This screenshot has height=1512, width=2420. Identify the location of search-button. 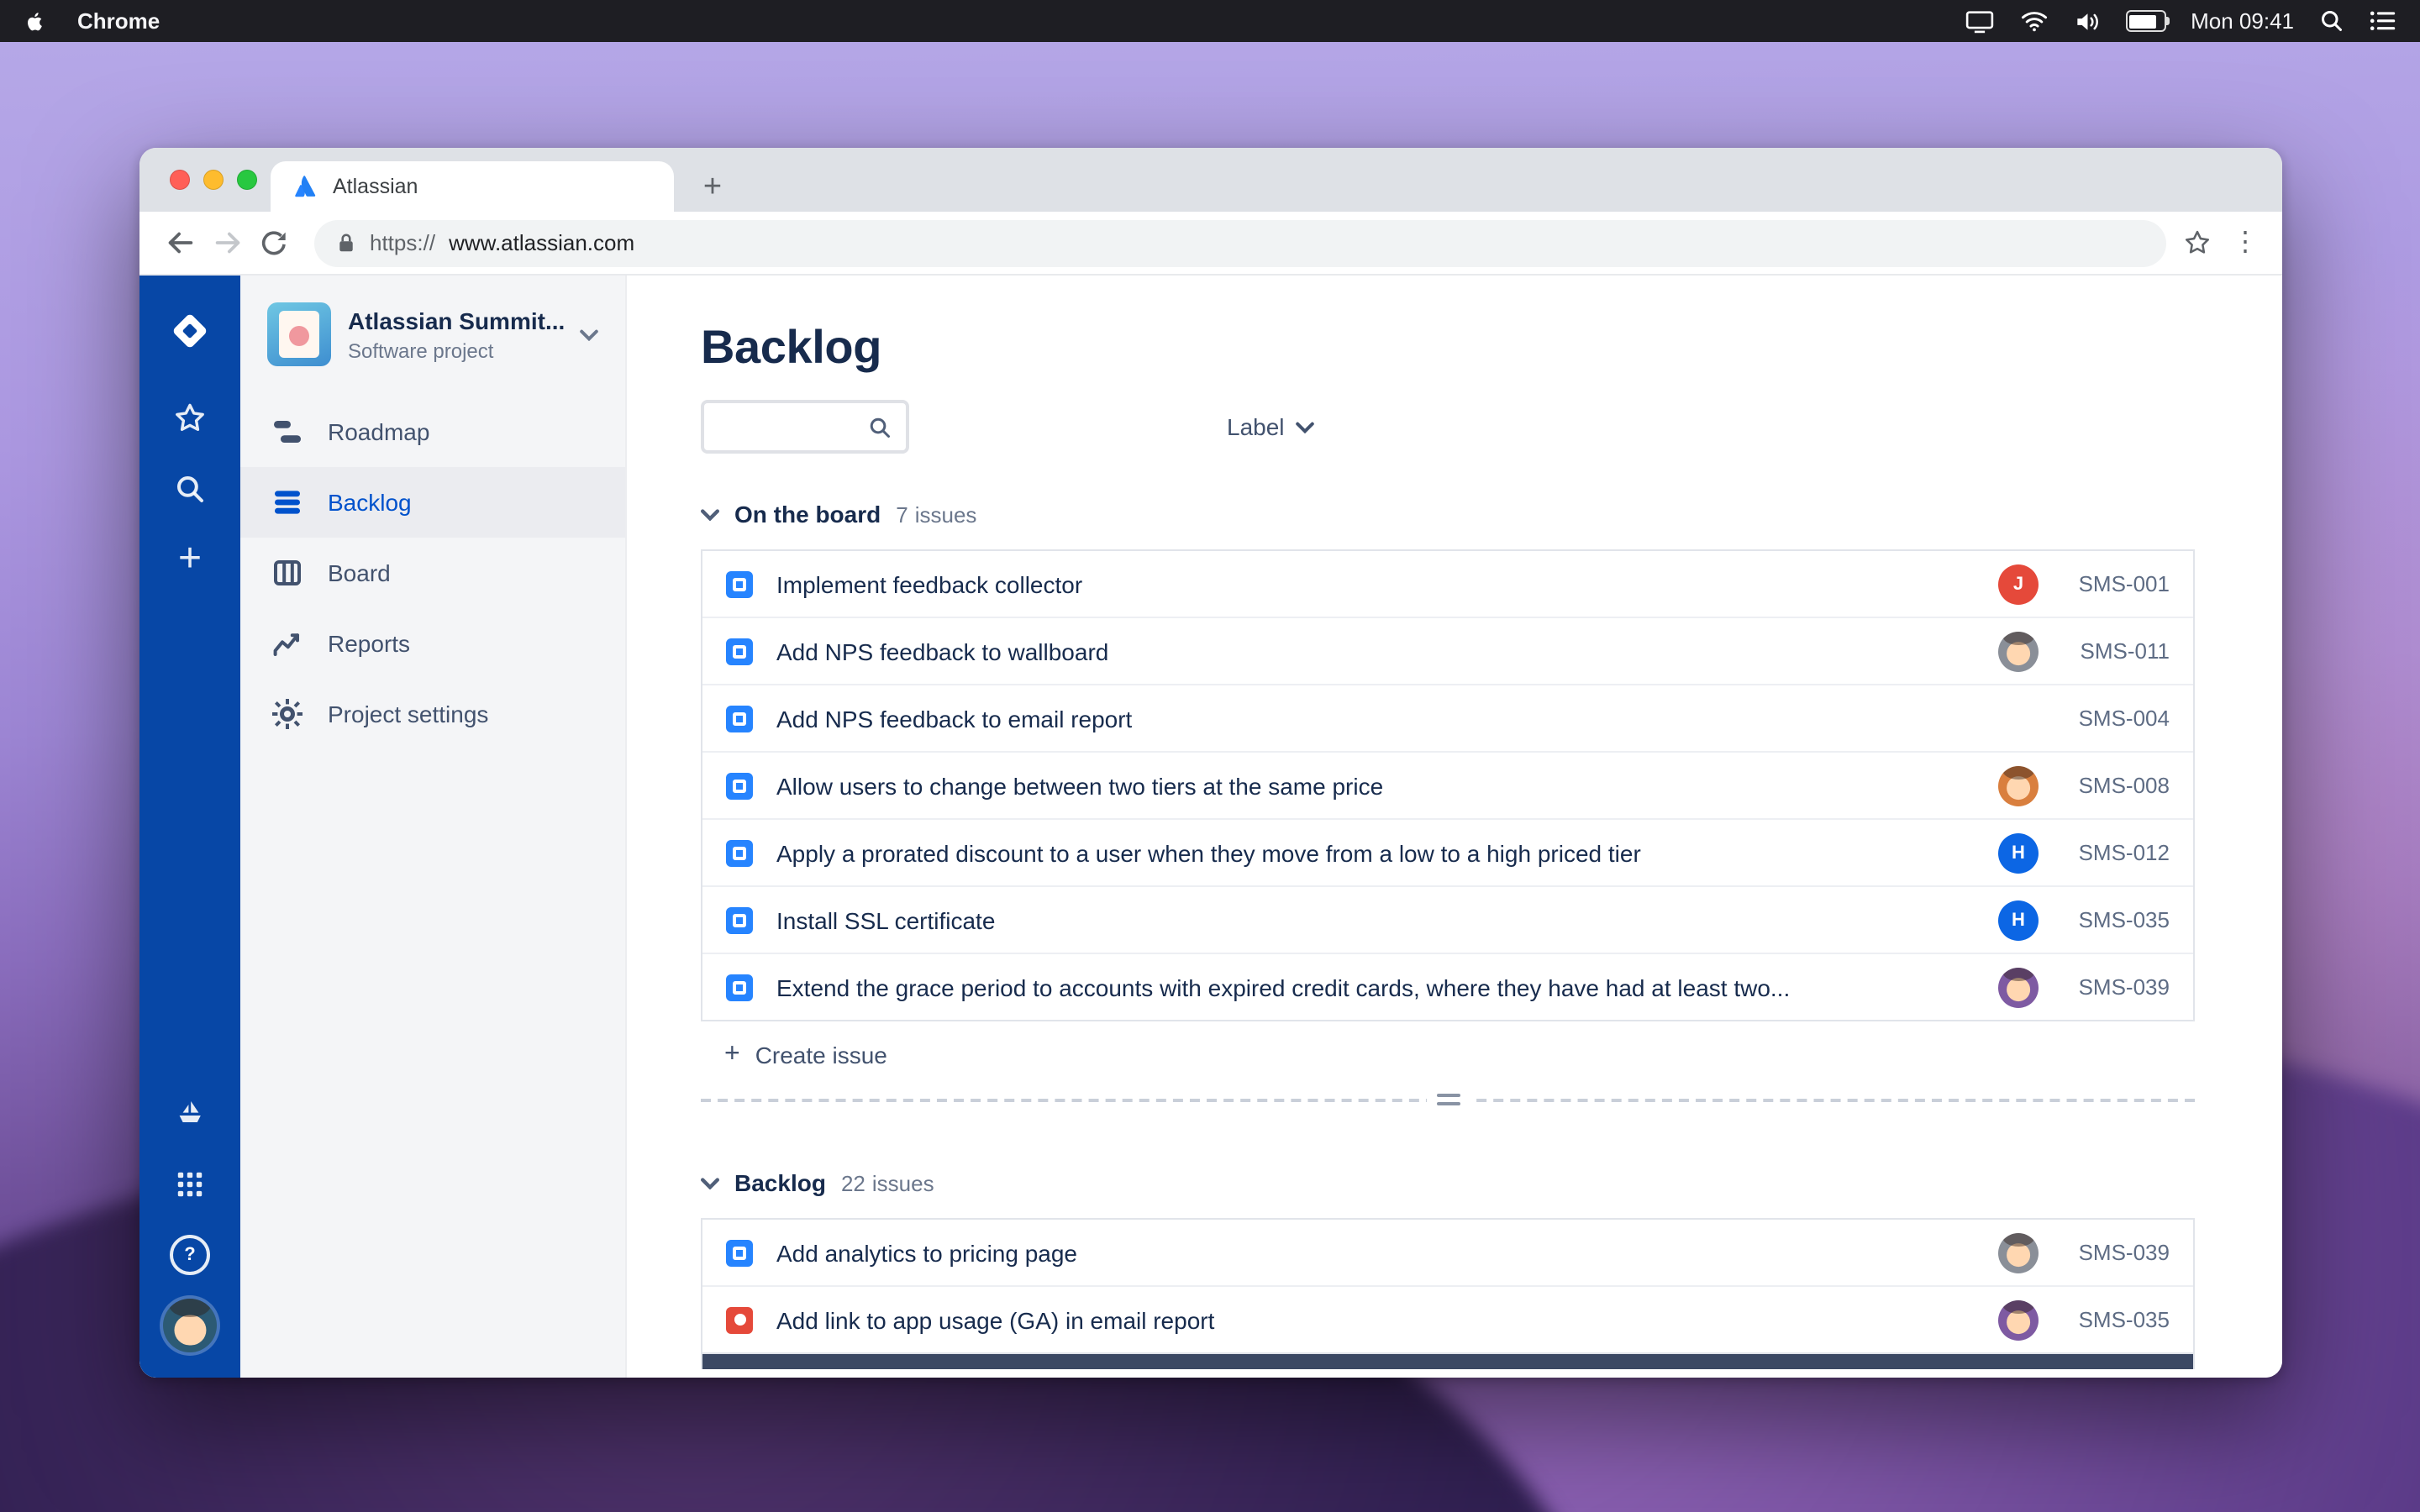
(190, 489).